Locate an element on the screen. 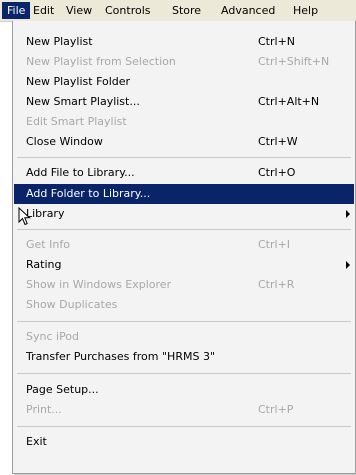 This screenshot has width=356, height=475. menu-item-label: Show in Windows Explorer is located at coordinates (99, 284).